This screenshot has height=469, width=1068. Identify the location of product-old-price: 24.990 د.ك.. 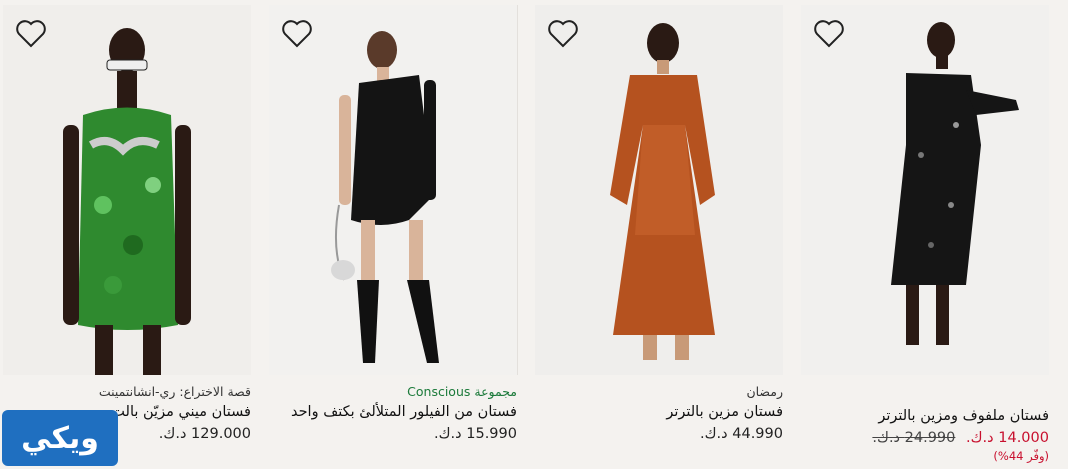
(914, 438).